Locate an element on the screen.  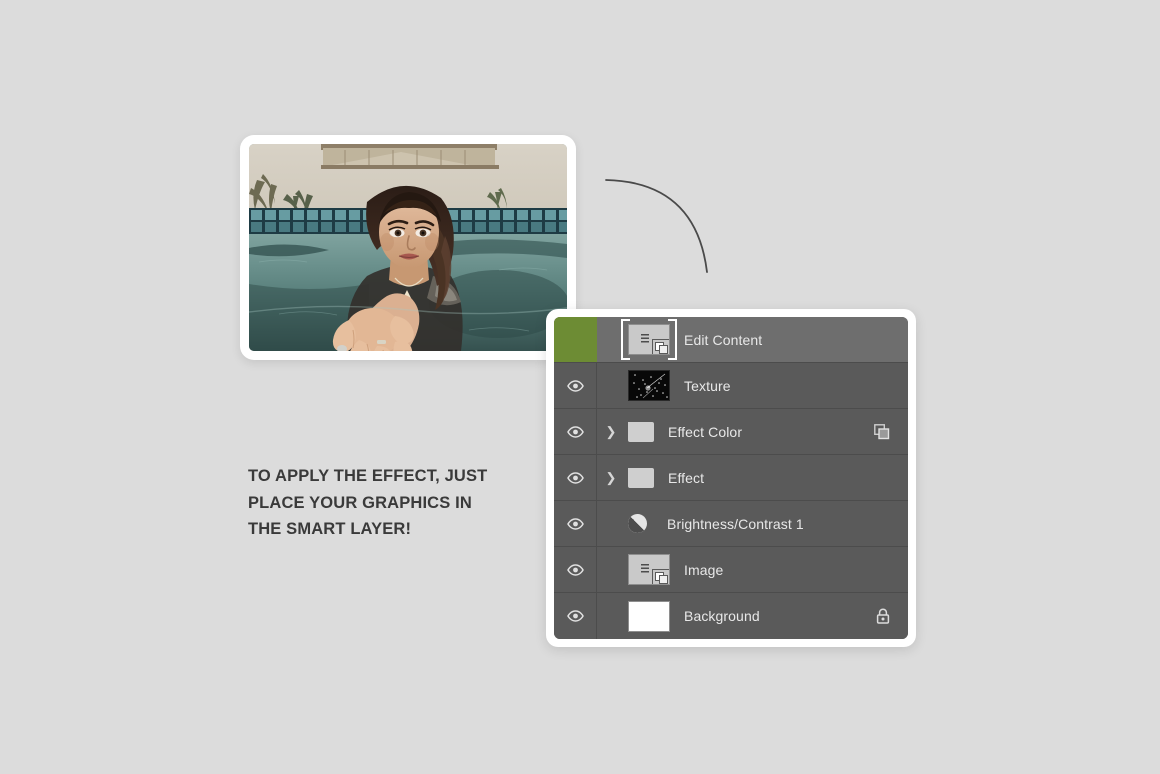
layer-name: Brightness/Contrast 1 is located at coordinates (735, 523).